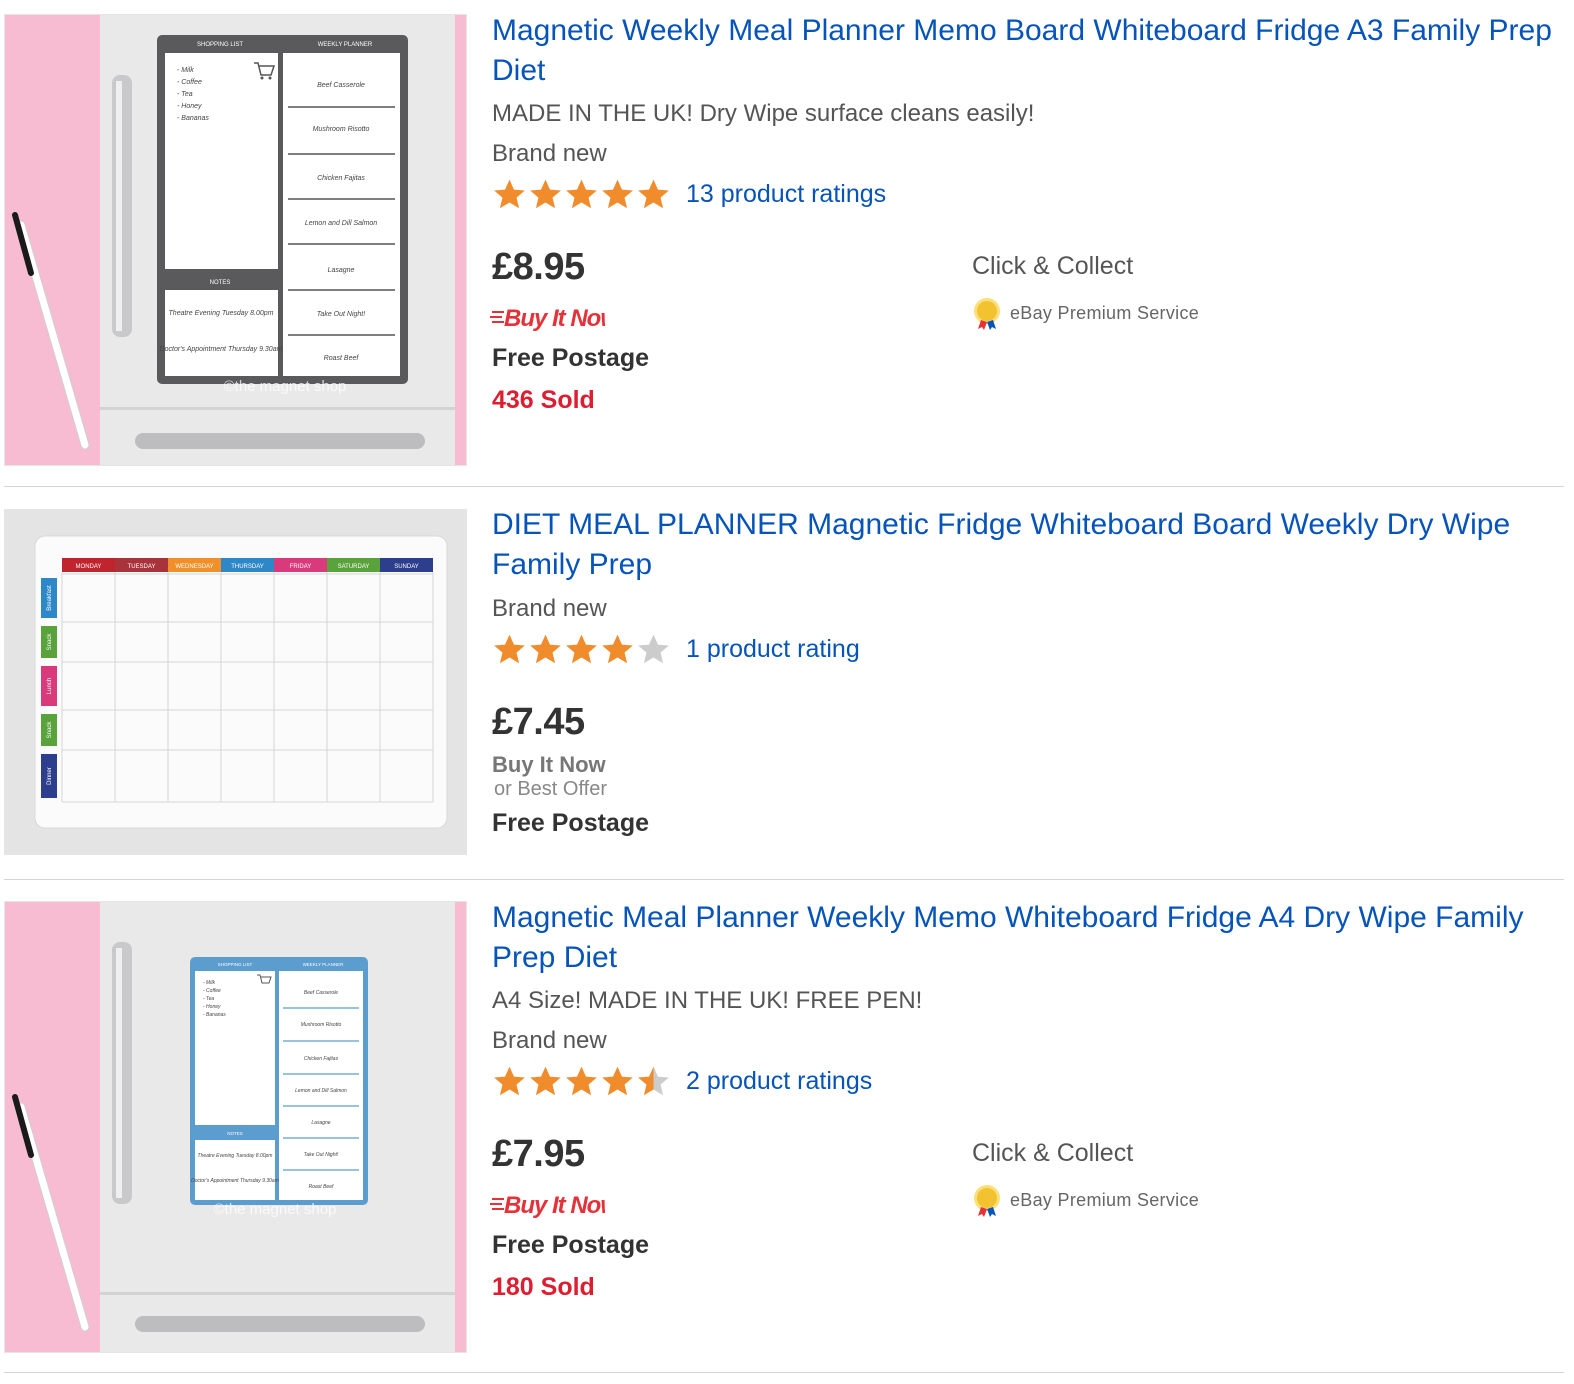 The height and width of the screenshot is (1384, 1574). Describe the element at coordinates (543, 400) in the screenshot. I see `sold-count: 436 Sold` at that location.